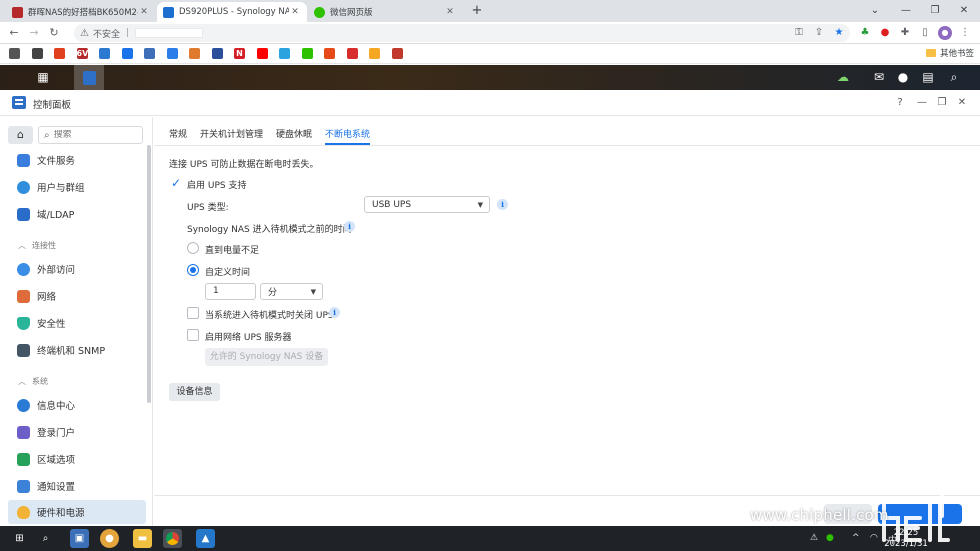  I want to click on windows-start-icon: ⊞, so click(19, 538).